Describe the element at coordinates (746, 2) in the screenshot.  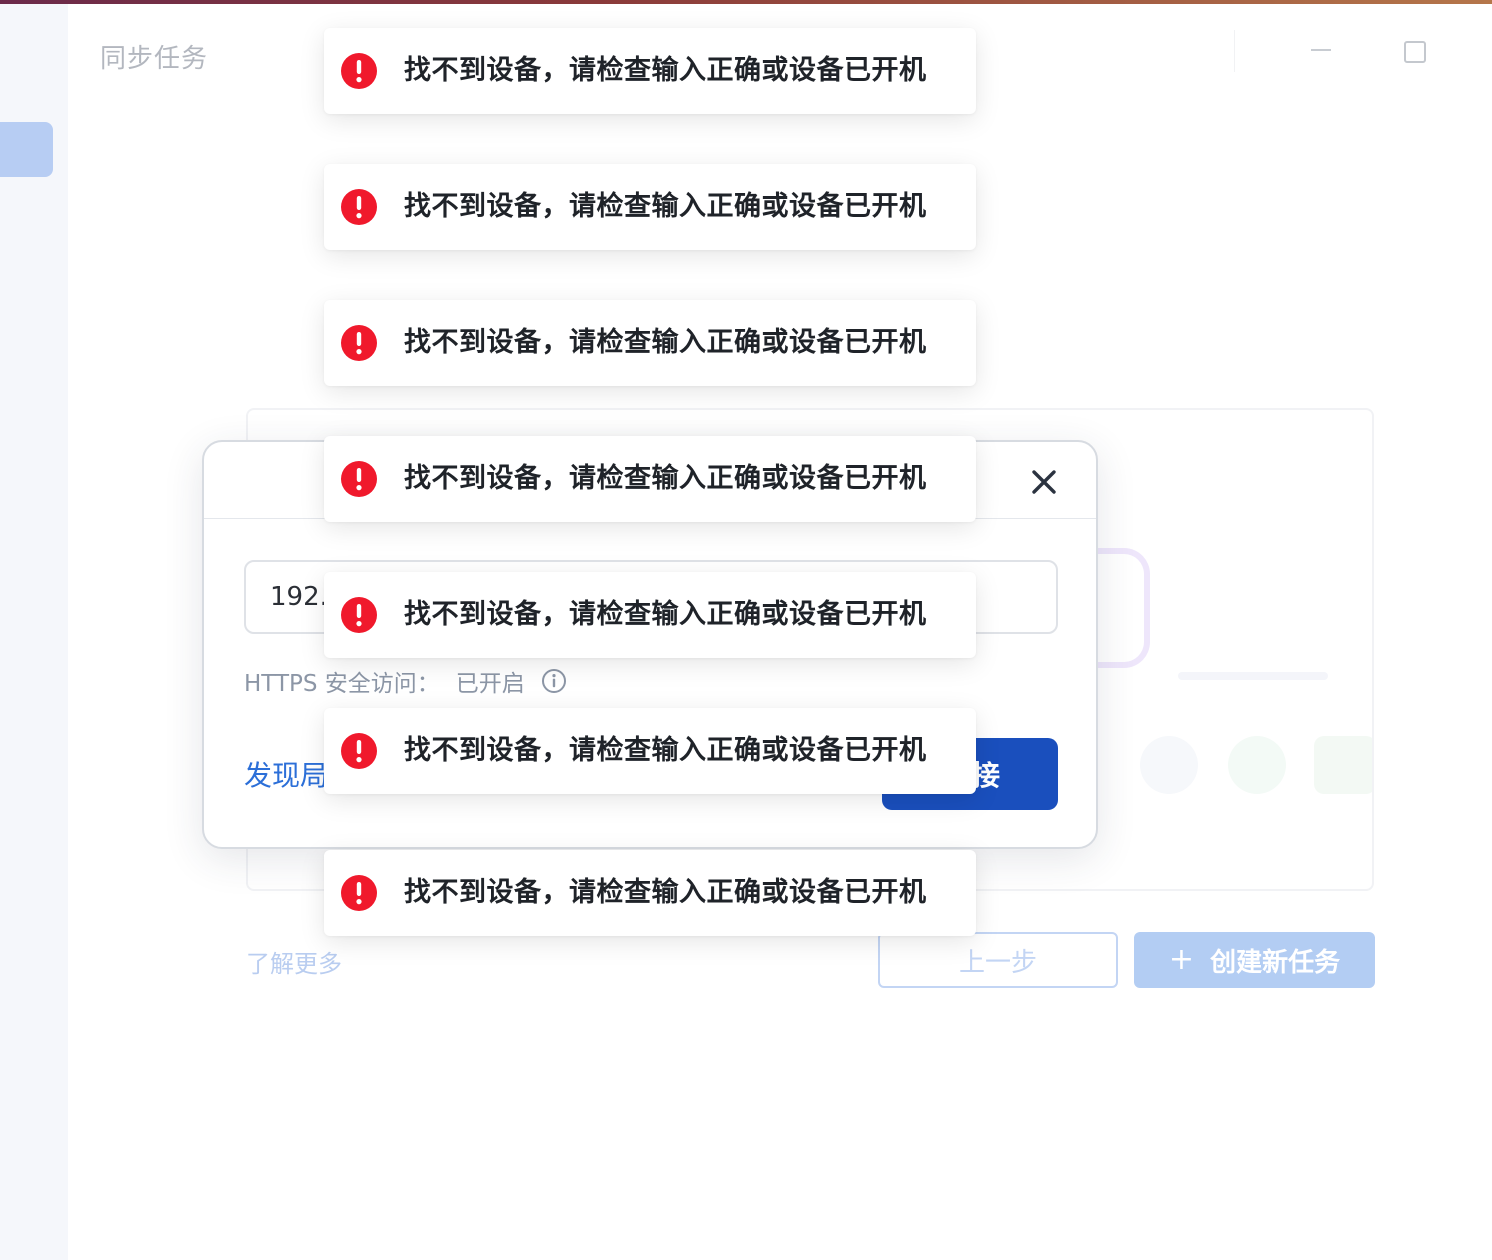
I see `window-top-strip` at that location.